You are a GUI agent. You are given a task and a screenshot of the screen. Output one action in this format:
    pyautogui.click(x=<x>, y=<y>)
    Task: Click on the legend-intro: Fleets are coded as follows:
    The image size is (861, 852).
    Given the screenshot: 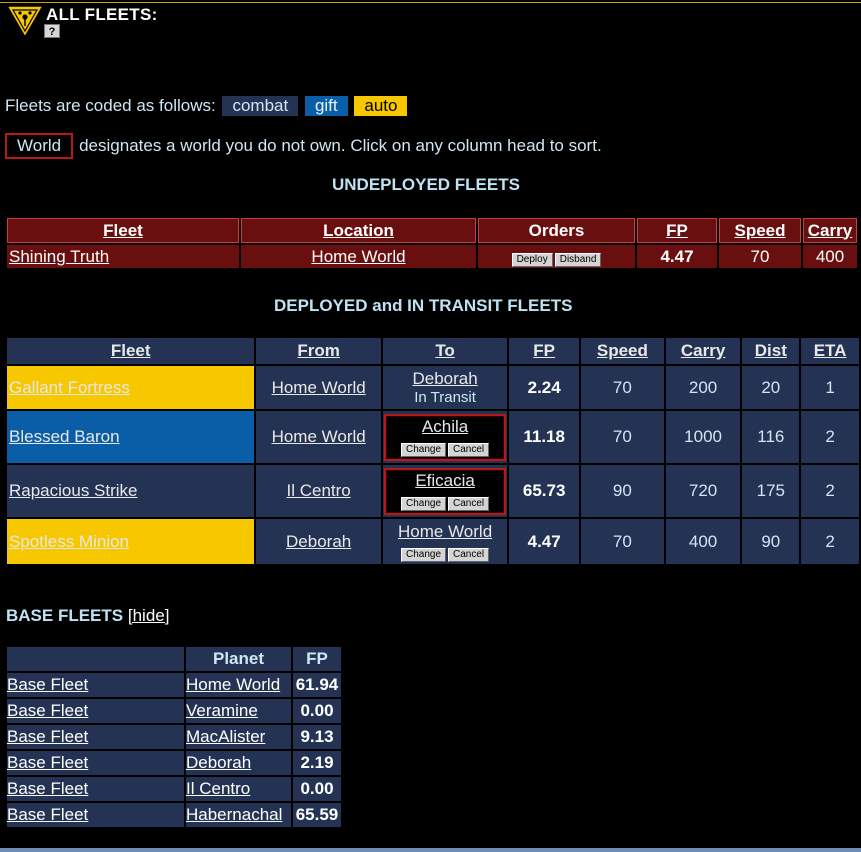 What is the action you would take?
    pyautogui.click(x=110, y=105)
    